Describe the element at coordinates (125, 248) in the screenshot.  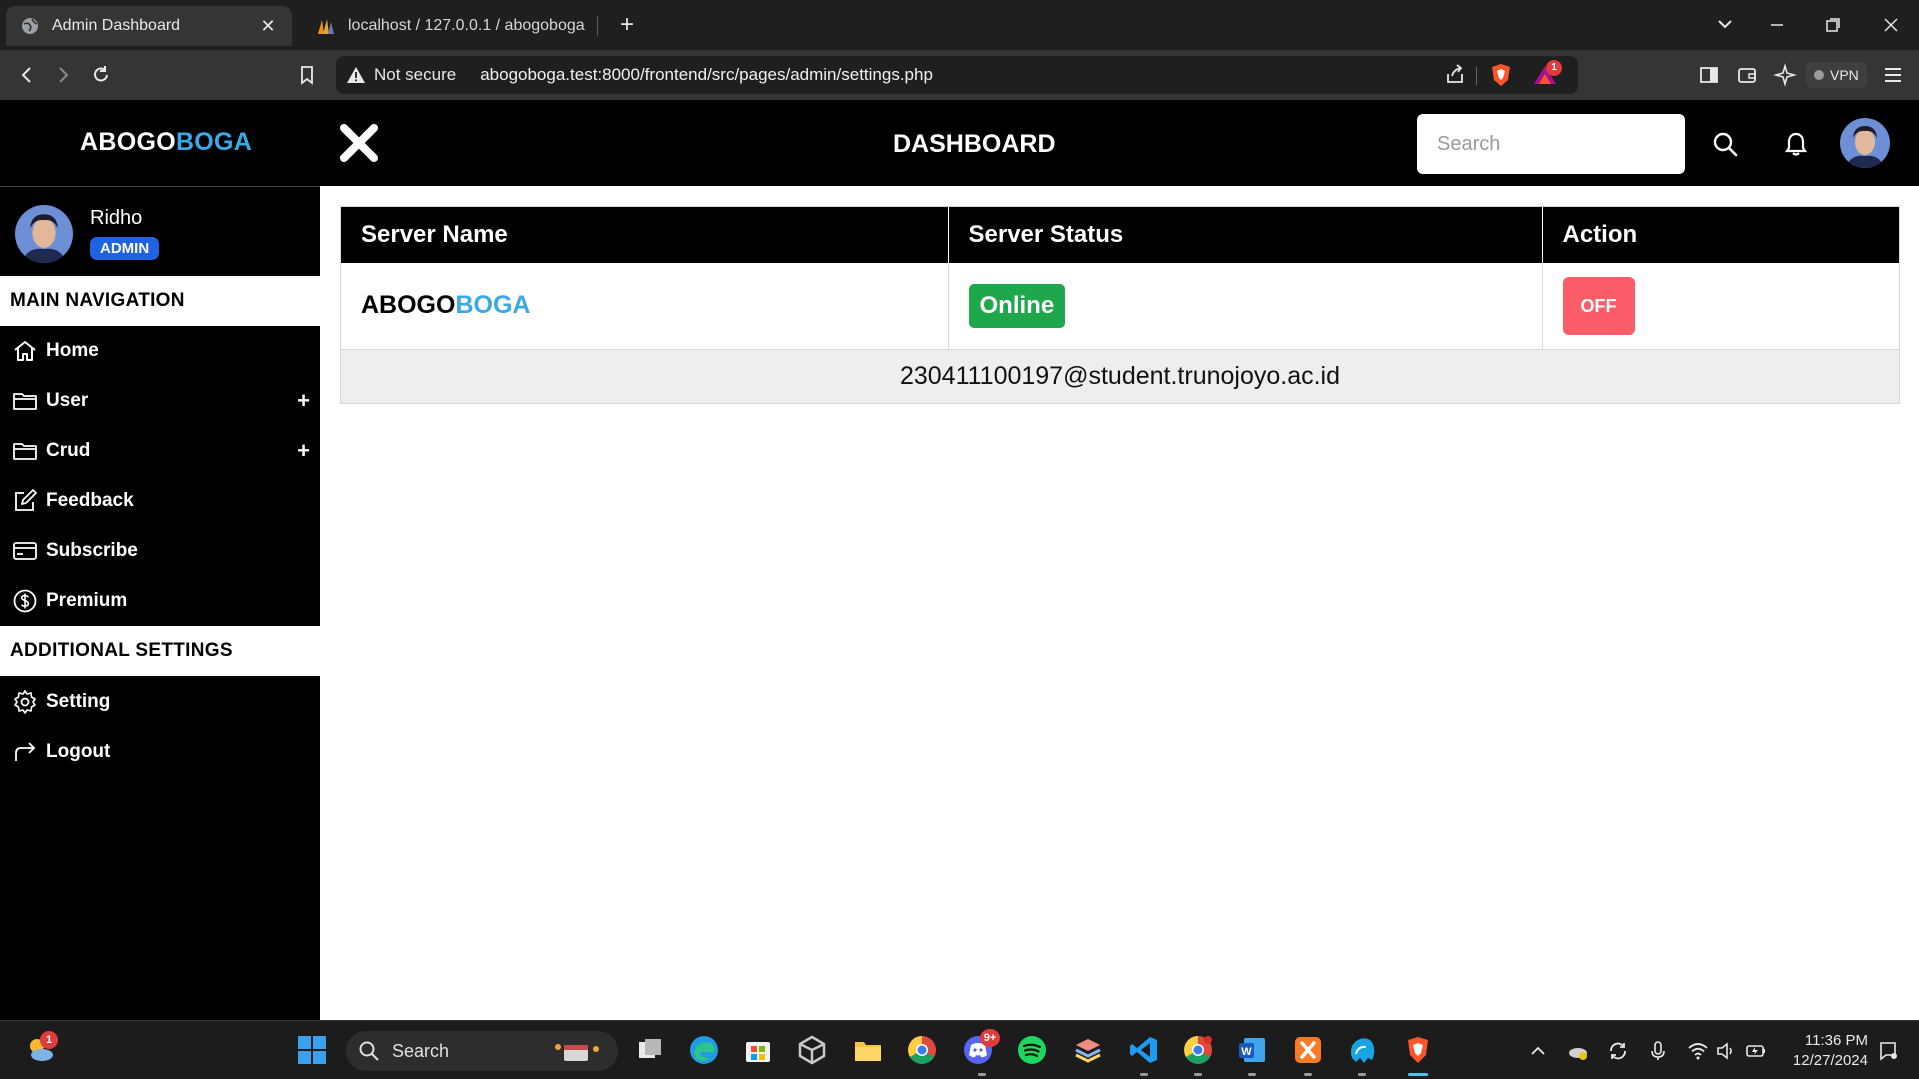
I see `role-badge: ADMIN` at that location.